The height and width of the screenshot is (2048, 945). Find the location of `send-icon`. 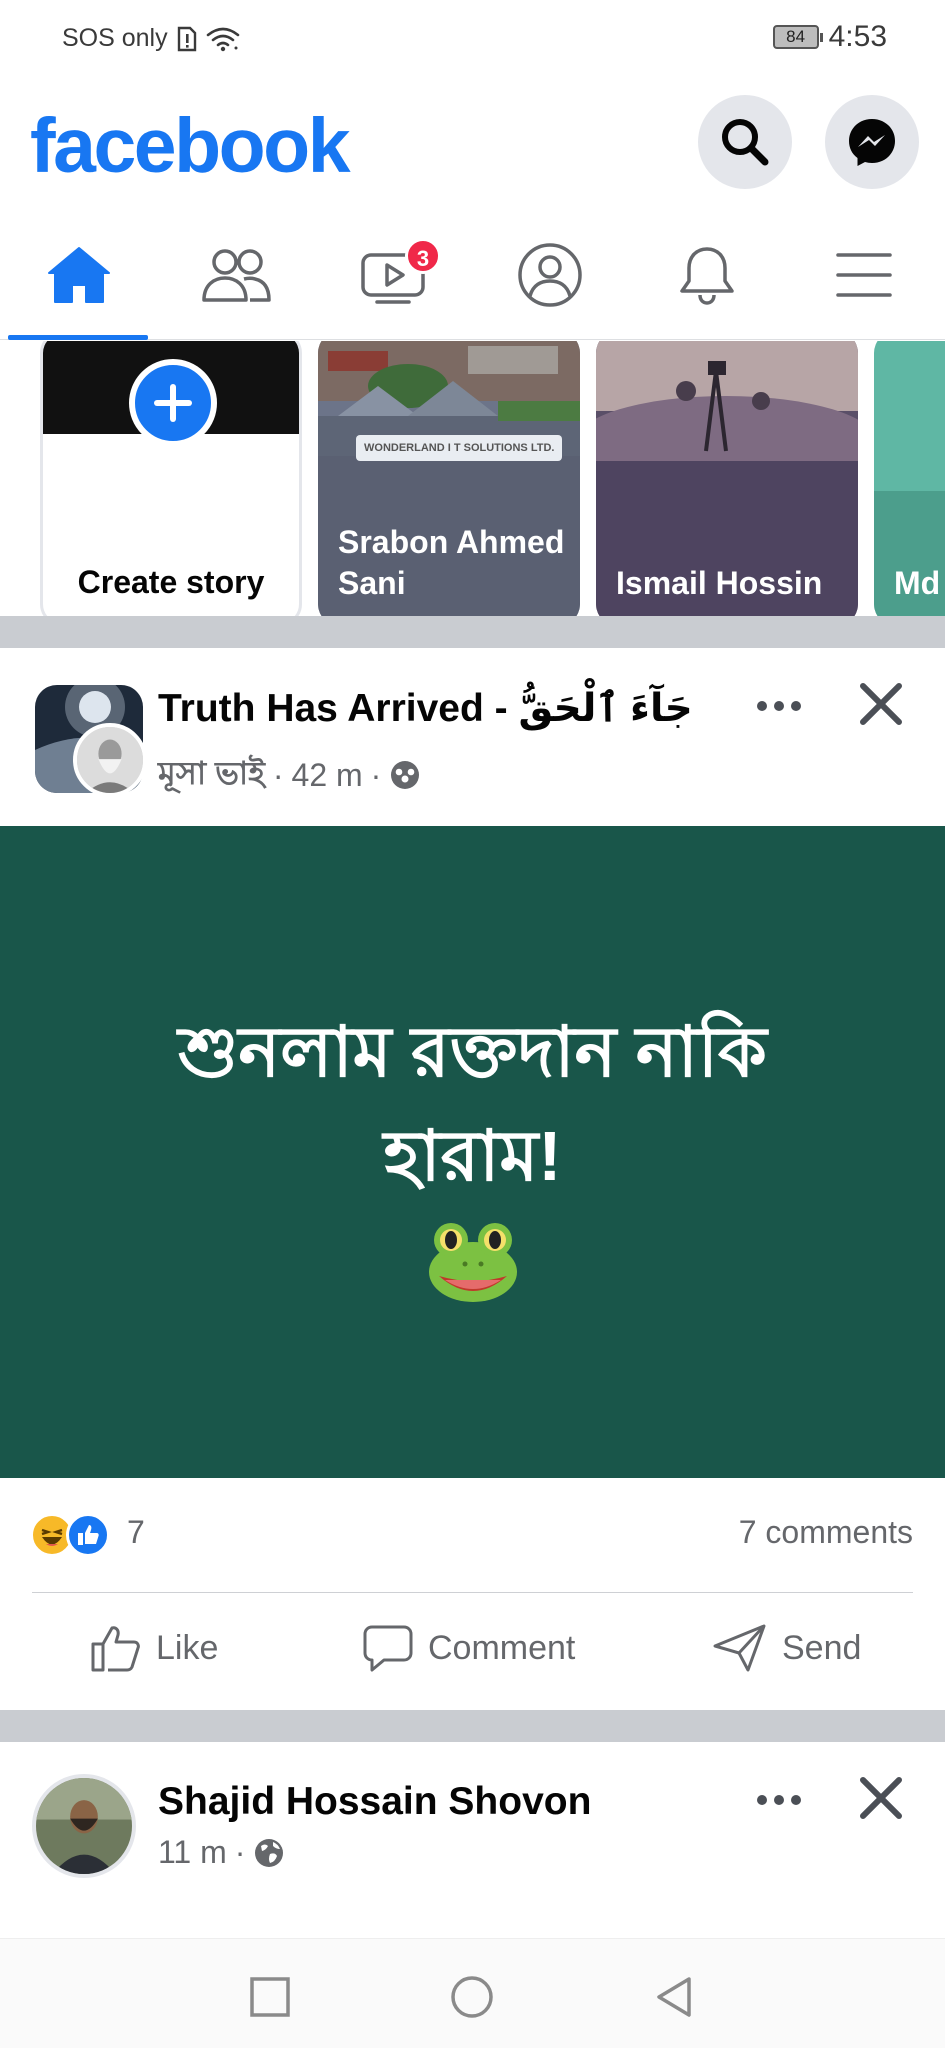

send-icon is located at coordinates (739, 1648).